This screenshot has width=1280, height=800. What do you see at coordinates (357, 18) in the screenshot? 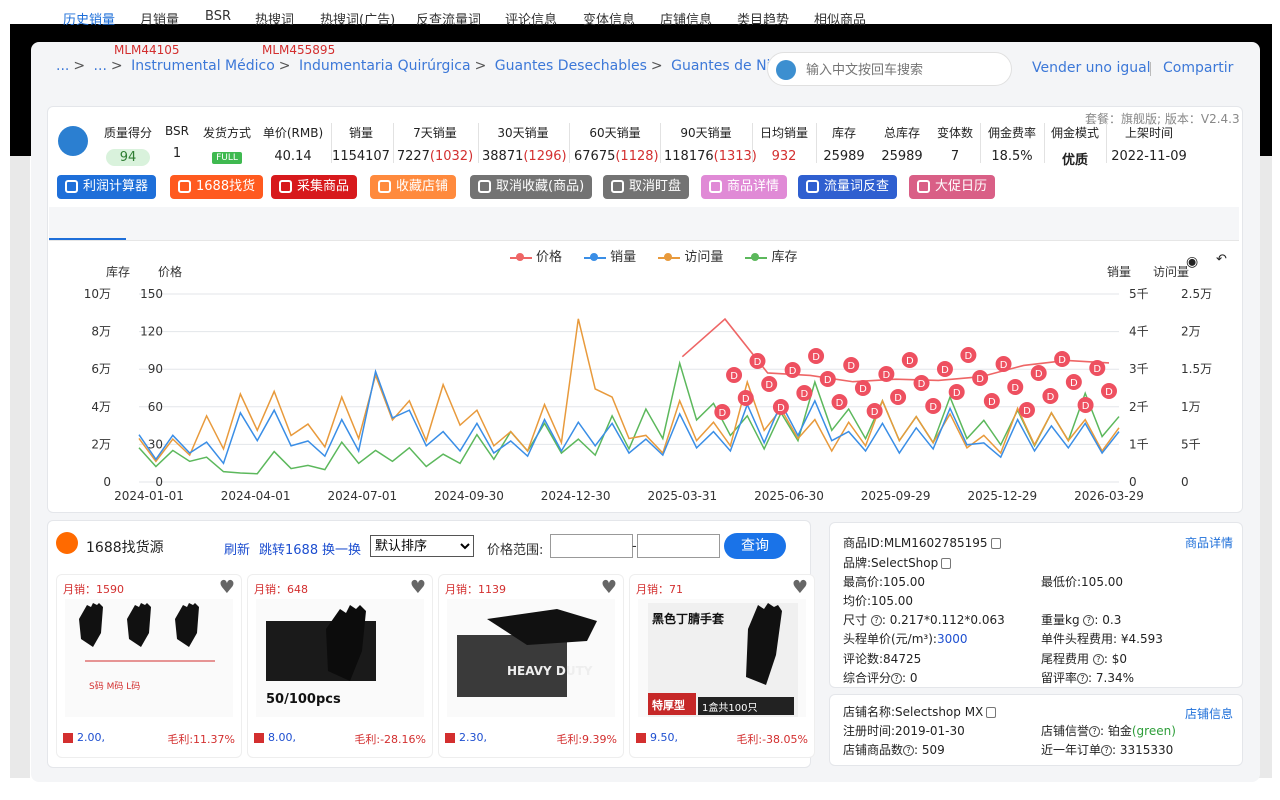
I see `tab-hot-keywords-ads: 热搜词(广告)` at bounding box center [357, 18].